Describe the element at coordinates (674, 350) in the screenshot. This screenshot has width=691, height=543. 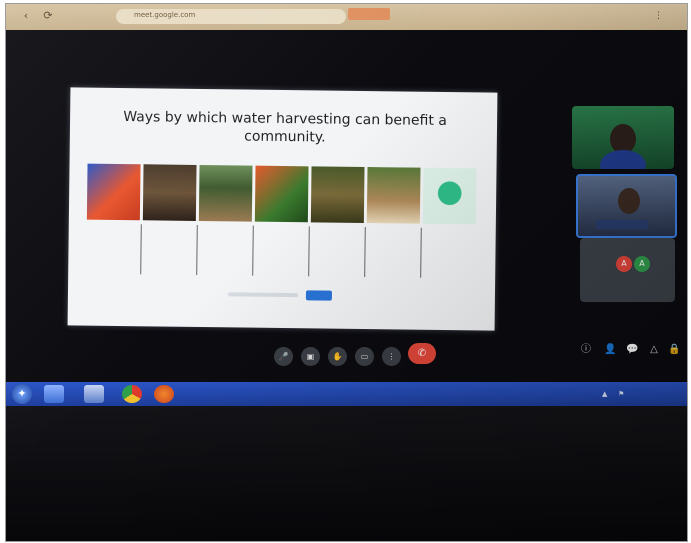
I see `host-controls-icon: 🔒` at that location.